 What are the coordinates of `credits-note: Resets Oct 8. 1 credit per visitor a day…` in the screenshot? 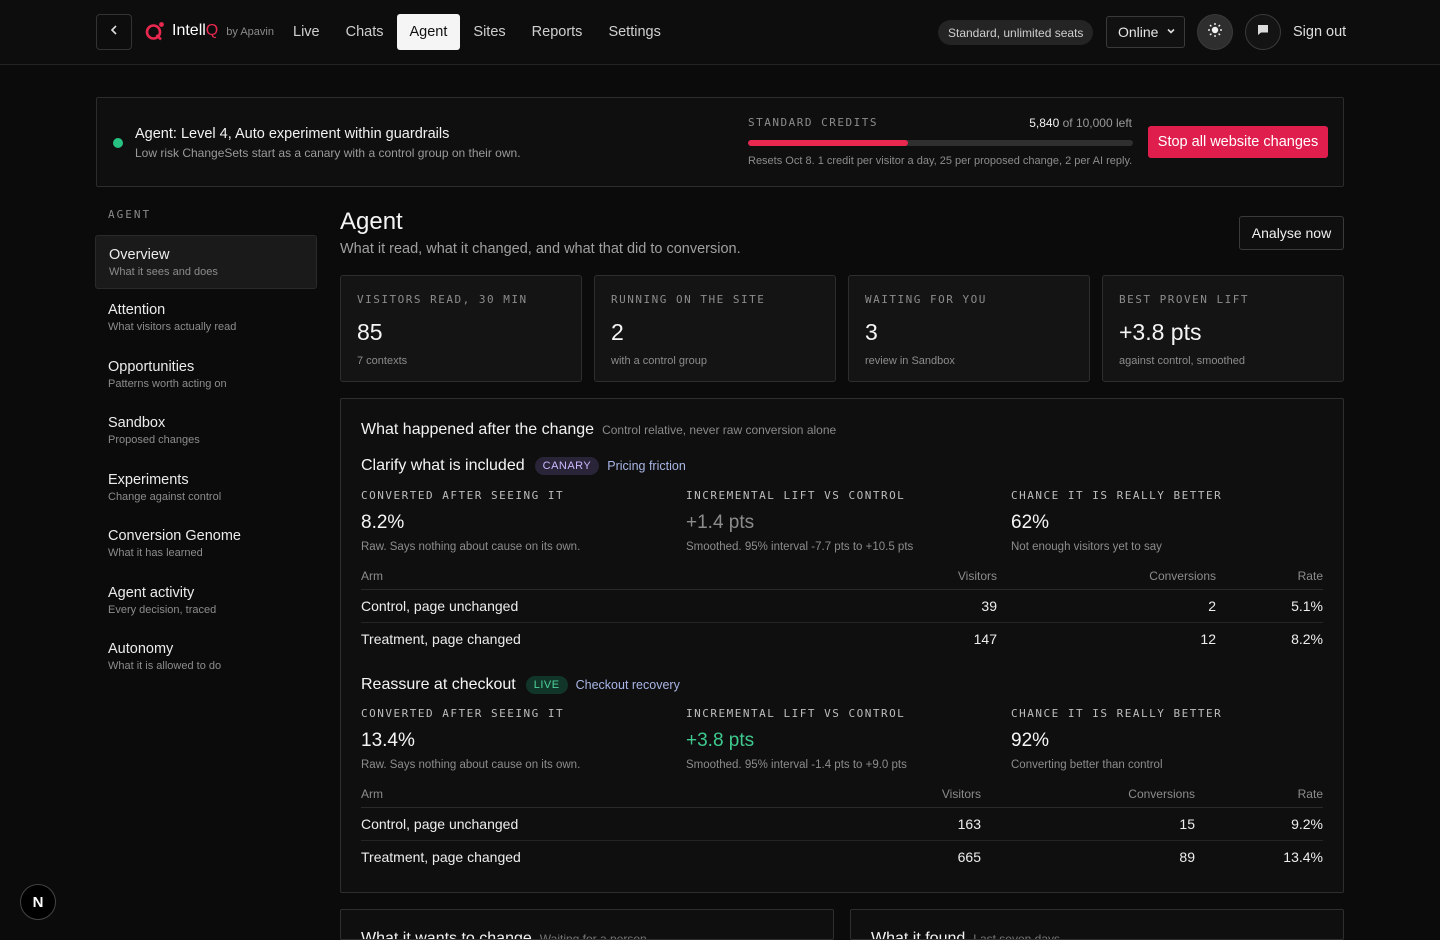 It's located at (940, 161).